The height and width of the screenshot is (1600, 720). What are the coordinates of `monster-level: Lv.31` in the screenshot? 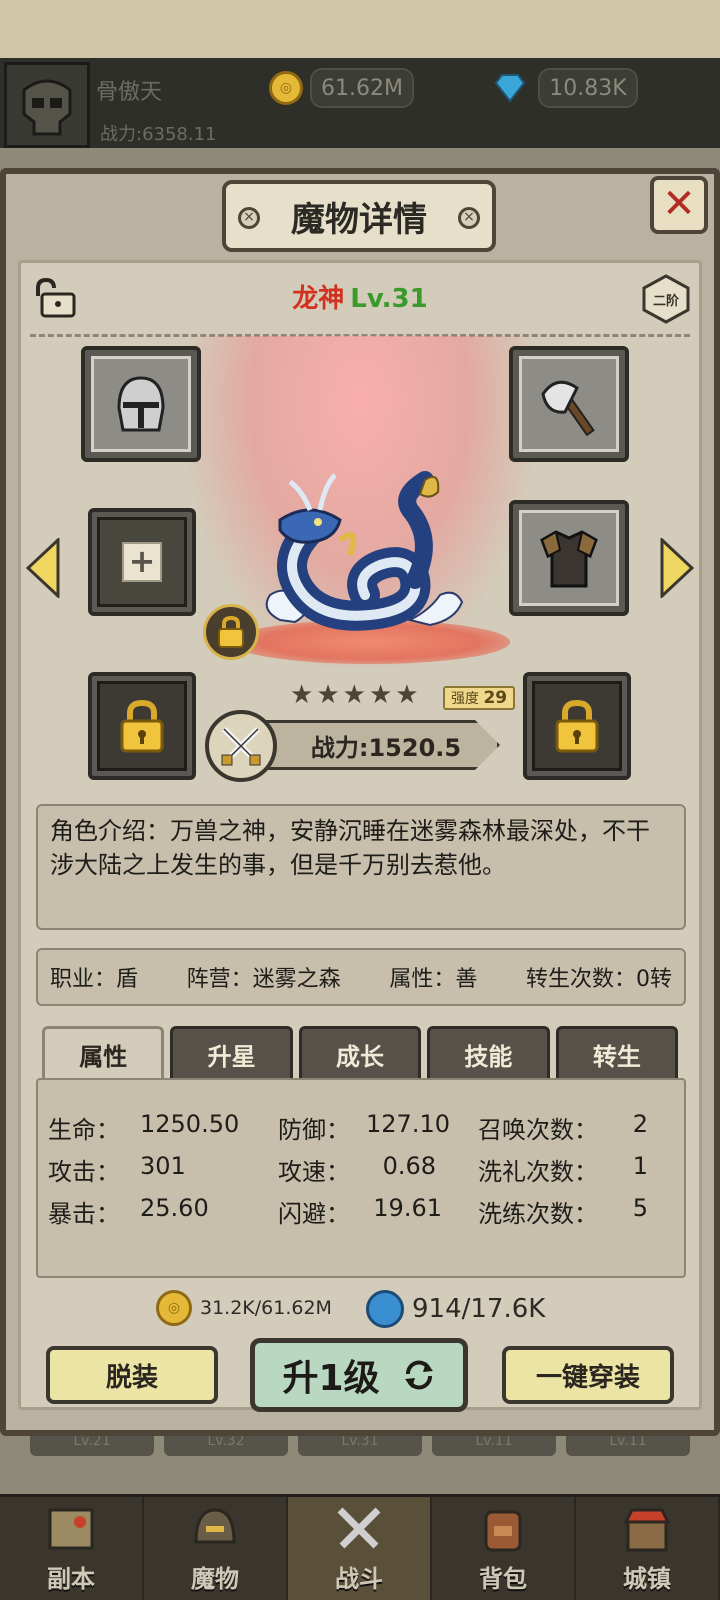 It's located at (389, 299).